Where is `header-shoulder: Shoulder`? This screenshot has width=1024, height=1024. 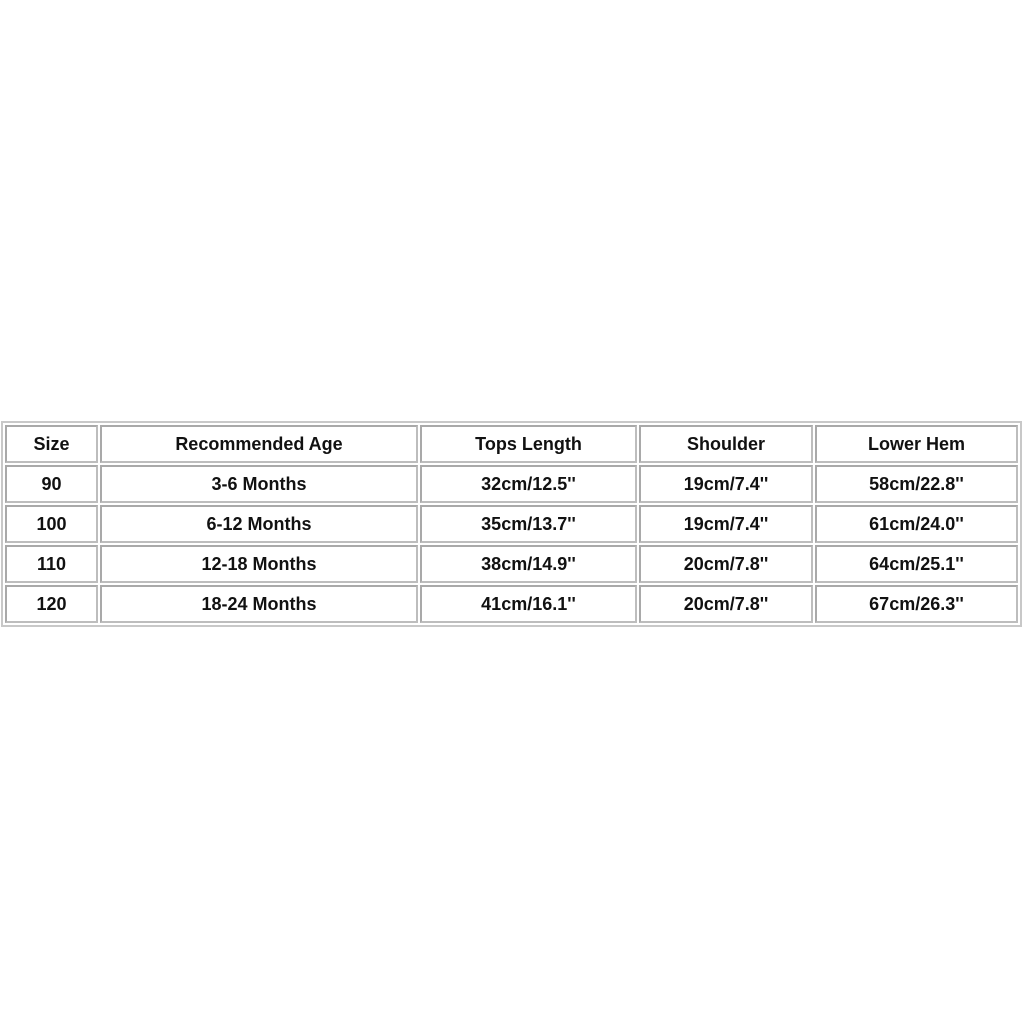 header-shoulder: Shoulder is located at coordinates (726, 444).